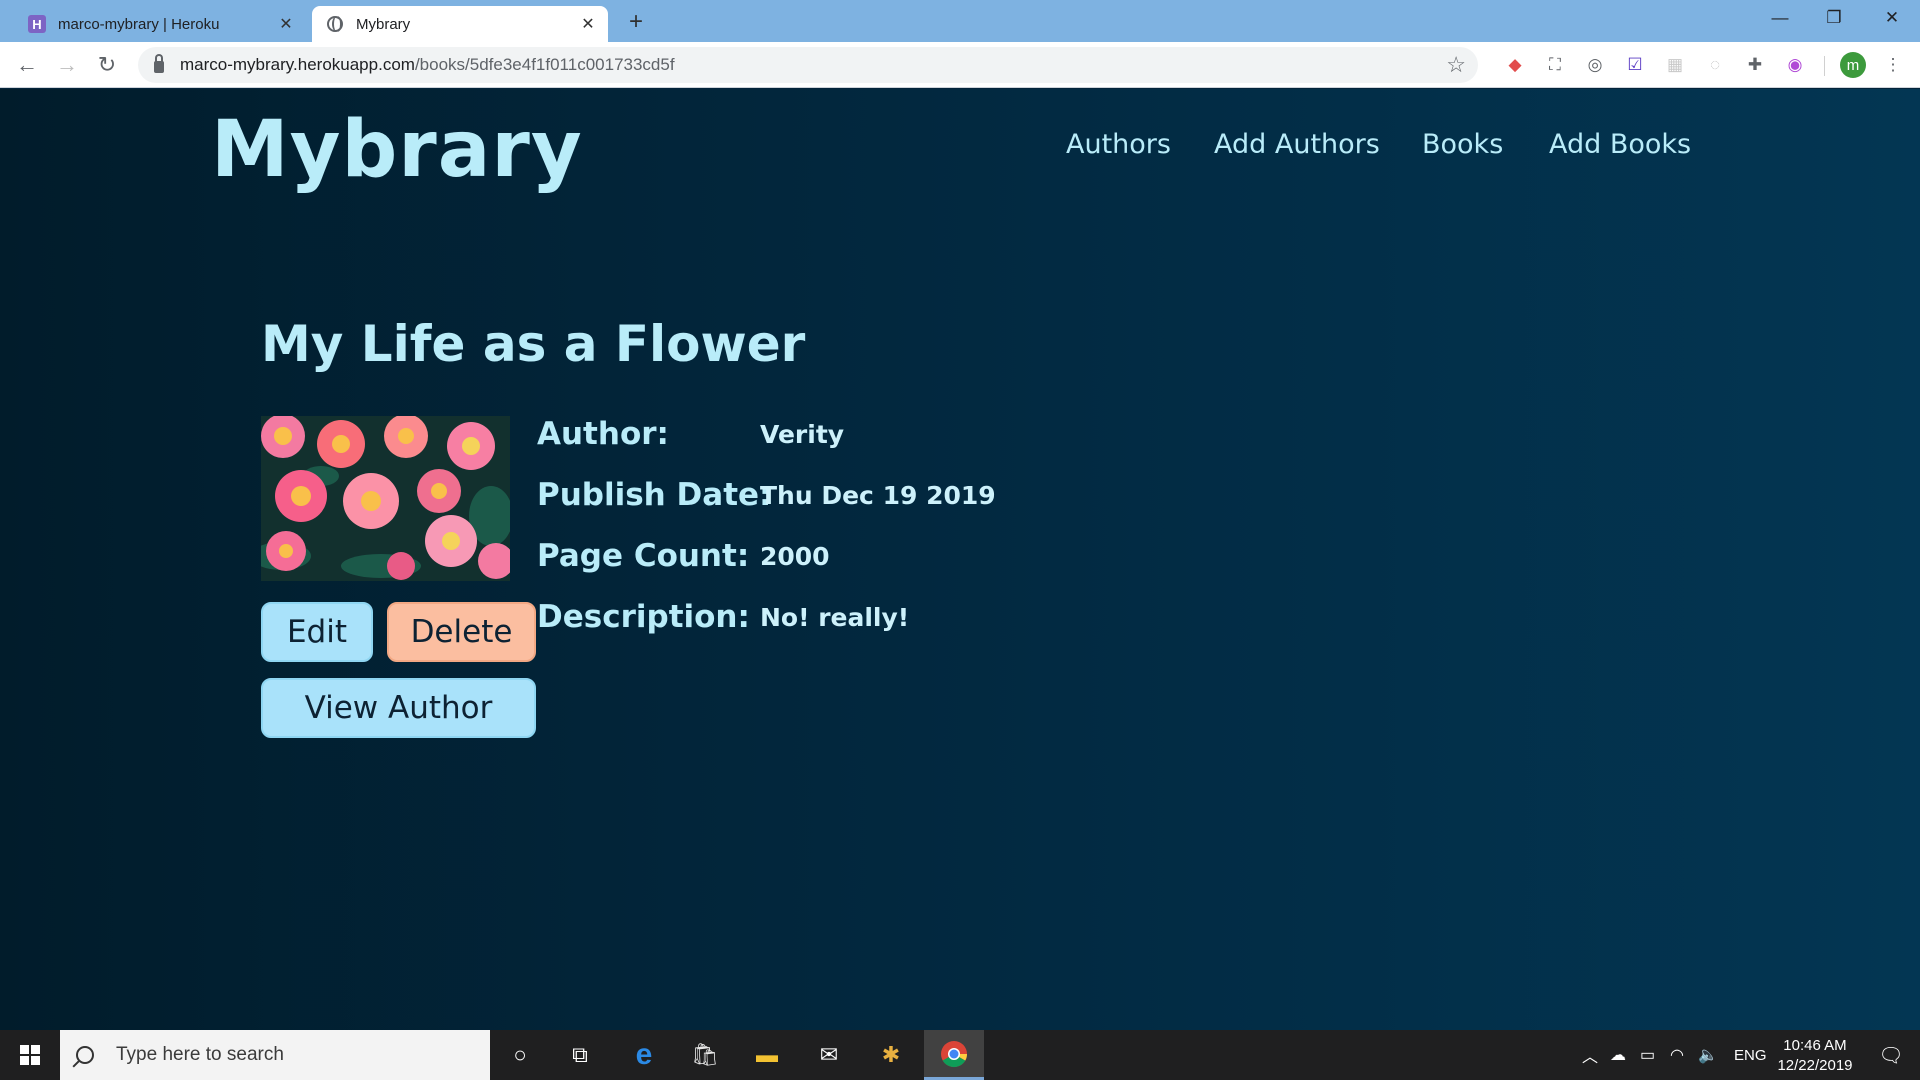 This screenshot has width=1920, height=1080. I want to click on tab-mybrary: Mybrary ✕, so click(460, 24).